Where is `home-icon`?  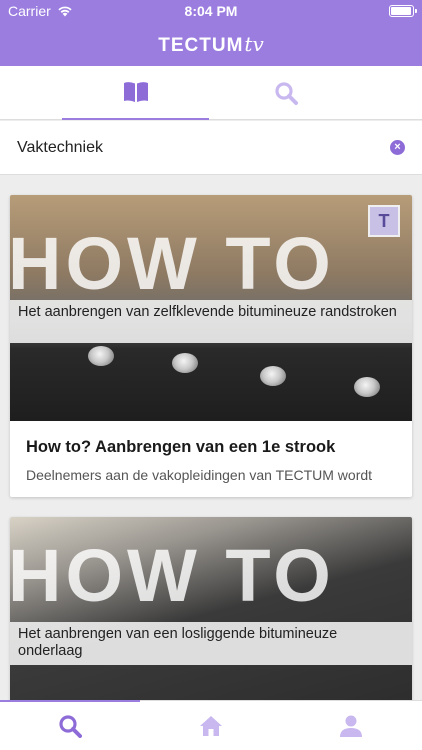
home-icon is located at coordinates (211, 726).